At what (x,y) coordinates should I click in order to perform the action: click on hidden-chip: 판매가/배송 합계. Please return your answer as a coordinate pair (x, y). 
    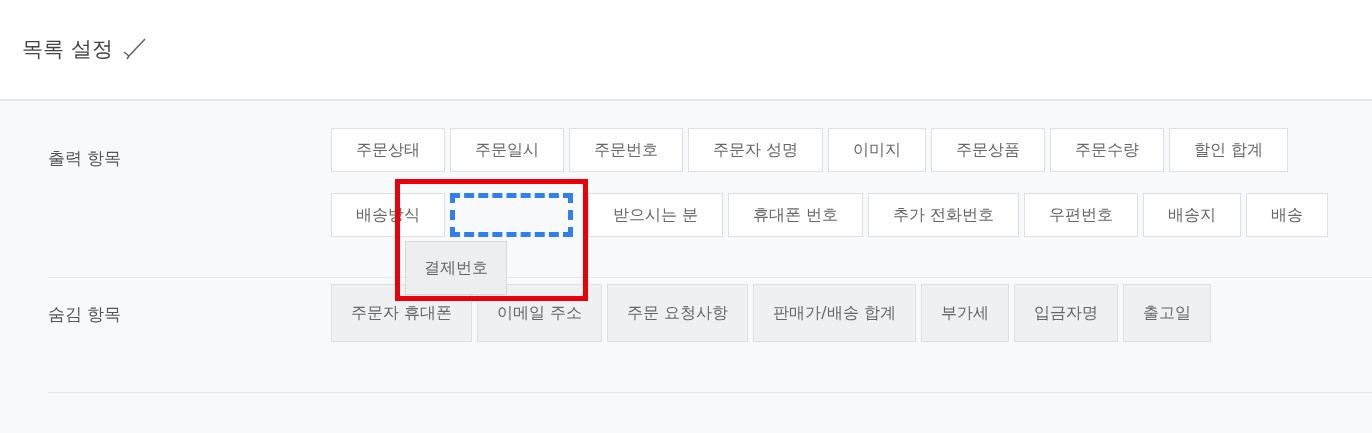
    Looking at the image, I should click on (834, 313).